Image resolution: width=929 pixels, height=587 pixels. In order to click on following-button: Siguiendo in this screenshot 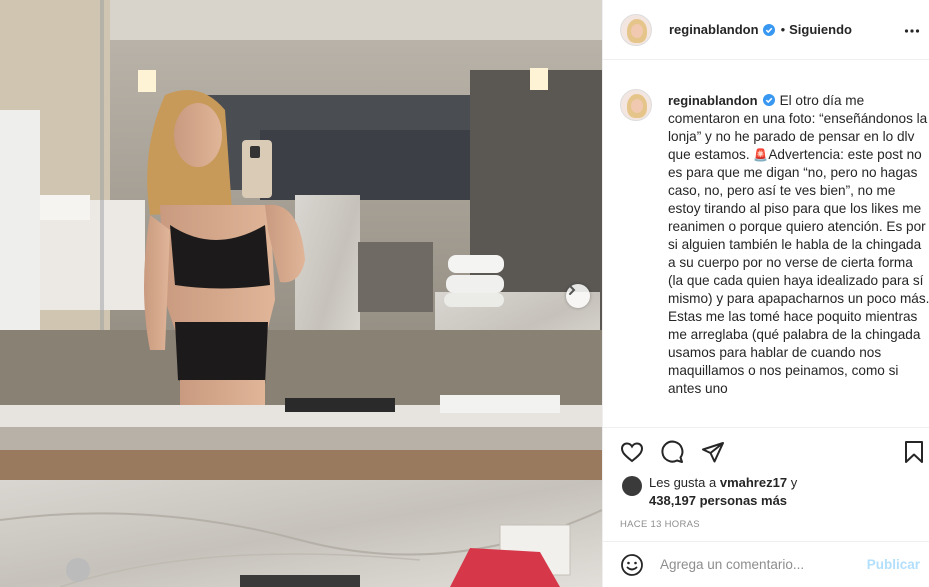, I will do `click(820, 29)`.